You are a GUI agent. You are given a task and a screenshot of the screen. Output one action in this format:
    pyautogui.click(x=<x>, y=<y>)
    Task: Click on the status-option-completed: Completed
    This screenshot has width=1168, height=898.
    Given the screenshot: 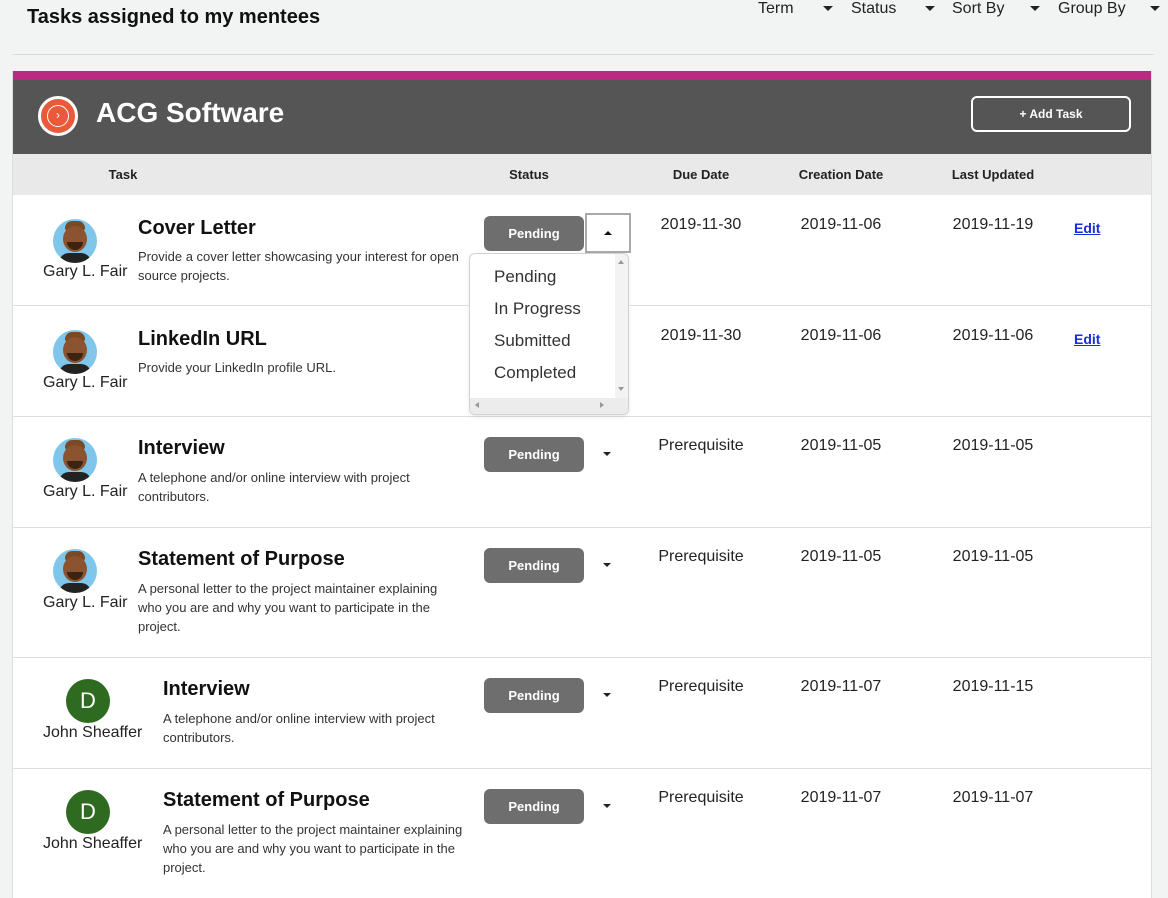 What is the action you would take?
    pyautogui.click(x=535, y=373)
    